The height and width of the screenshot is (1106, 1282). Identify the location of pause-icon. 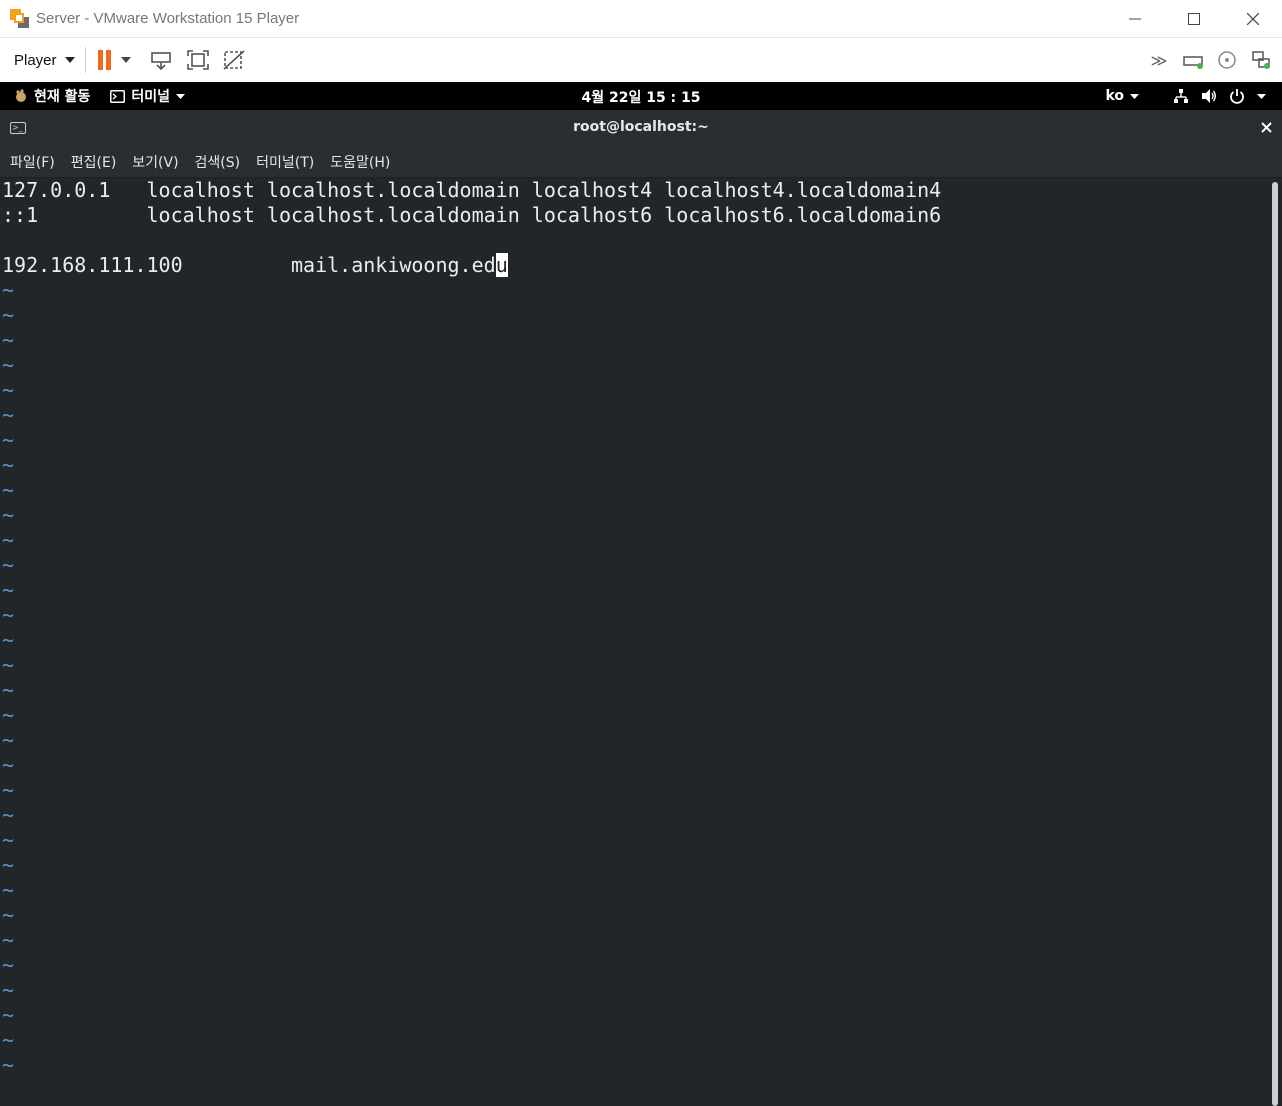
(100, 60).